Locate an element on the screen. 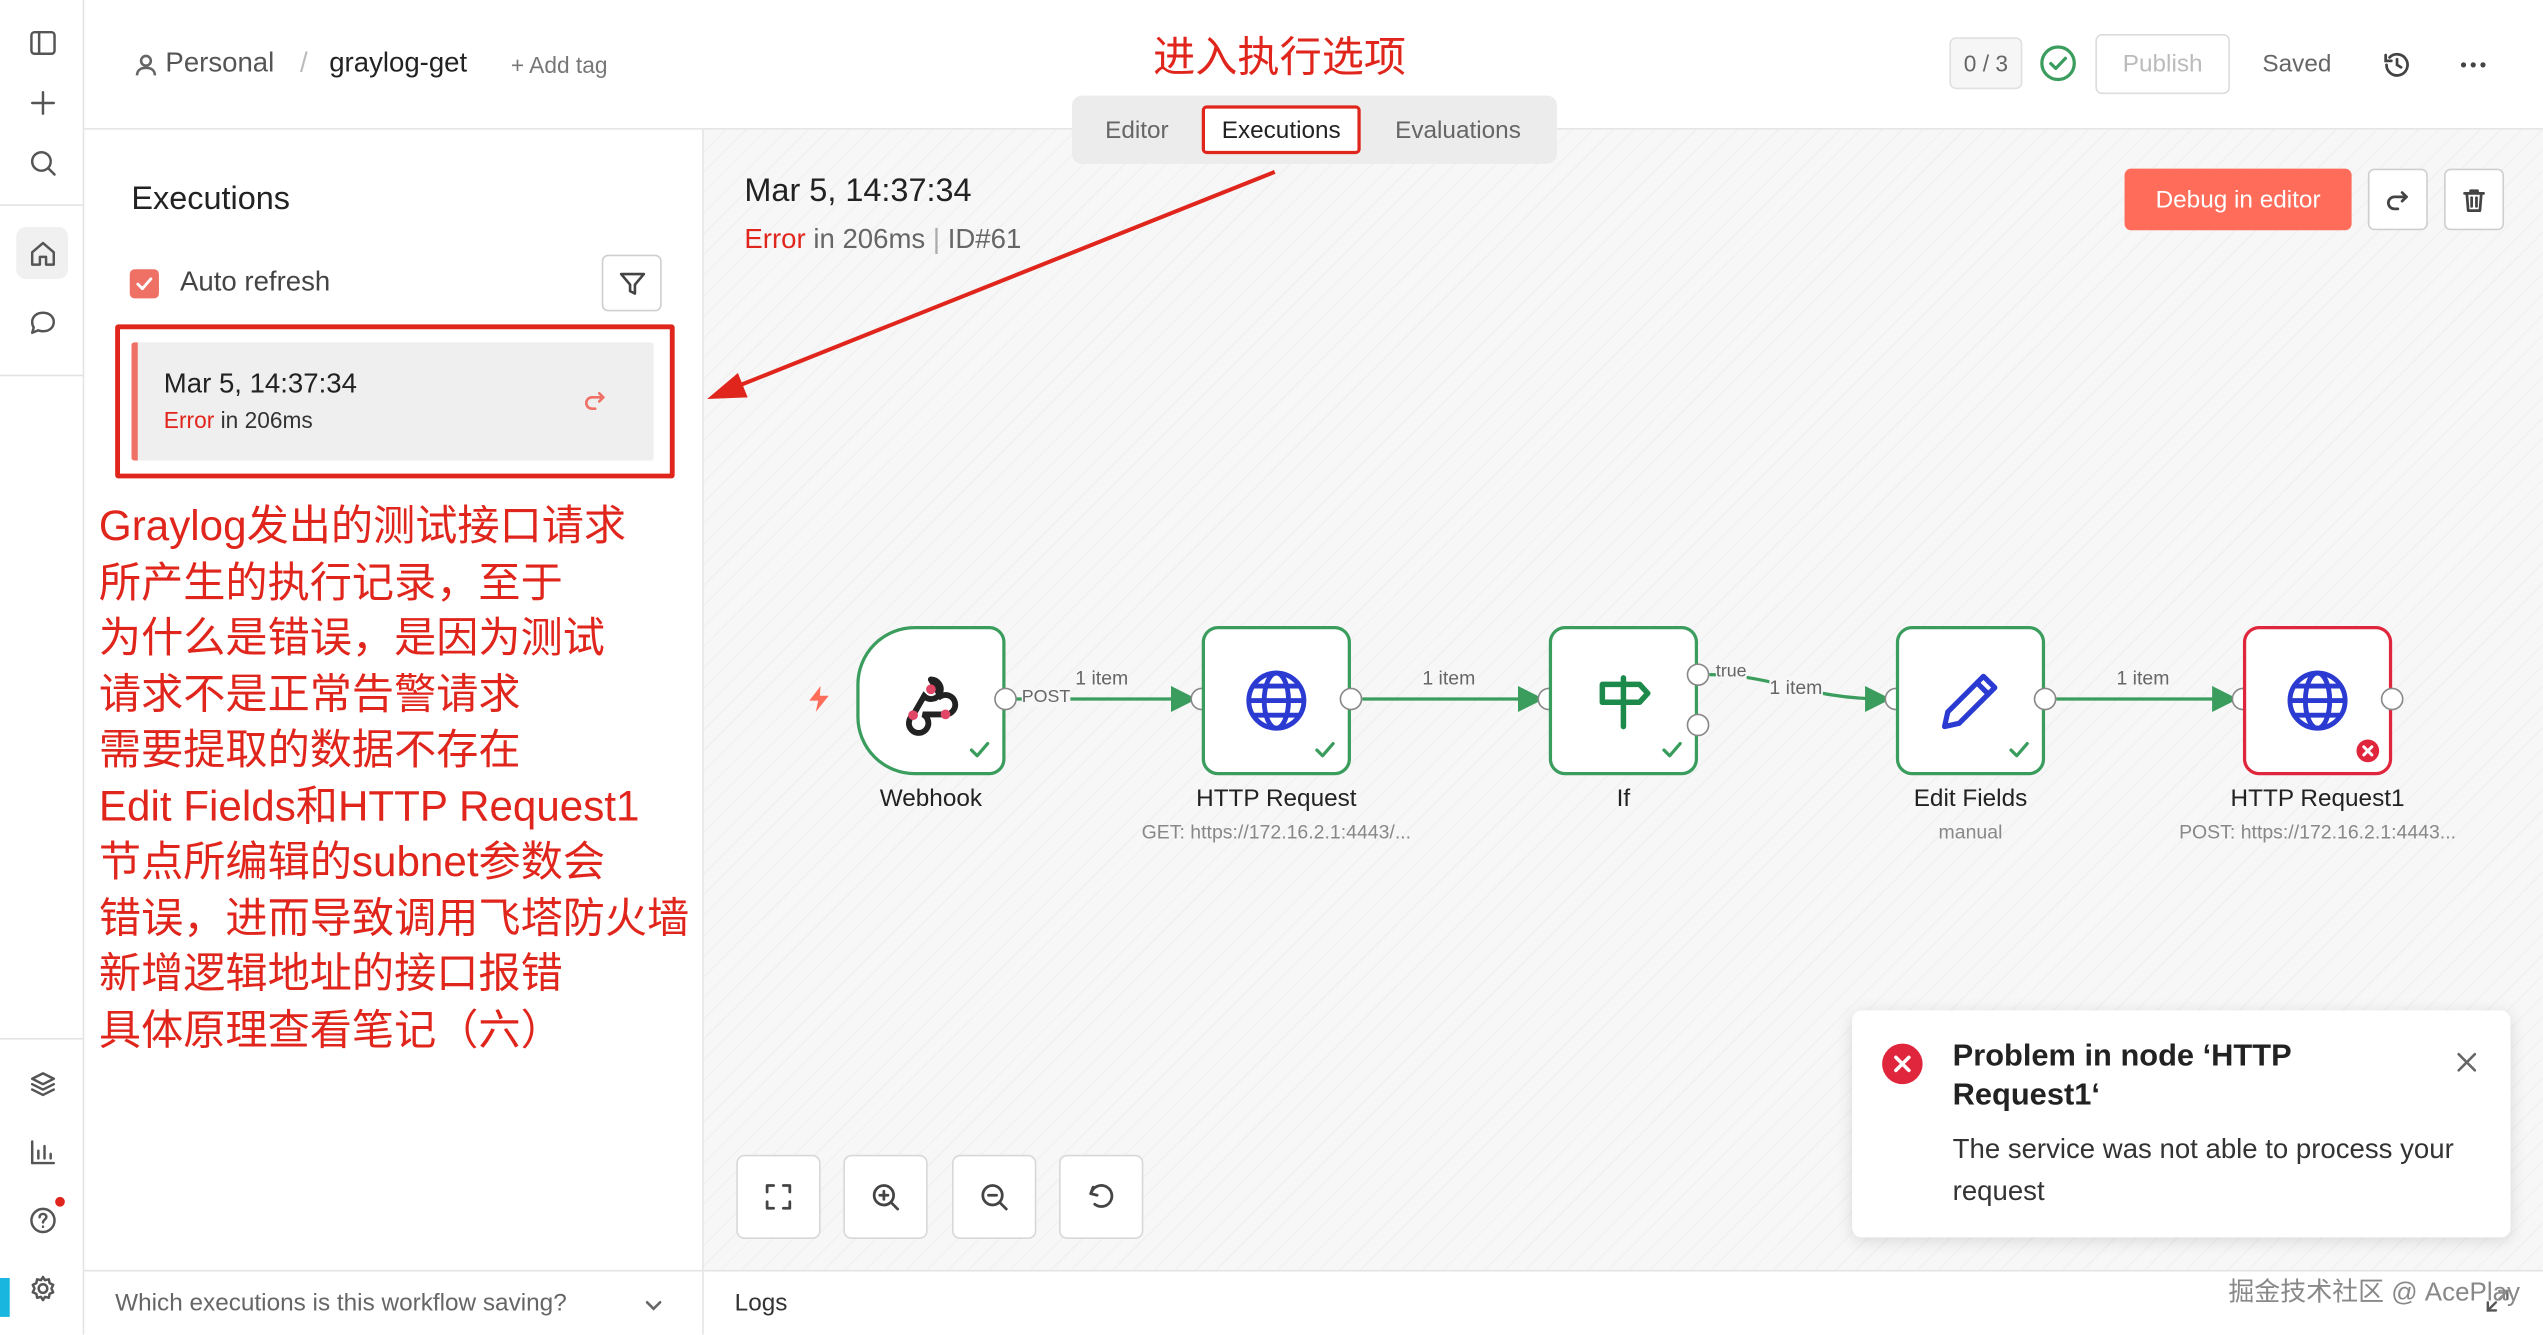  filter-button is located at coordinates (631, 283).